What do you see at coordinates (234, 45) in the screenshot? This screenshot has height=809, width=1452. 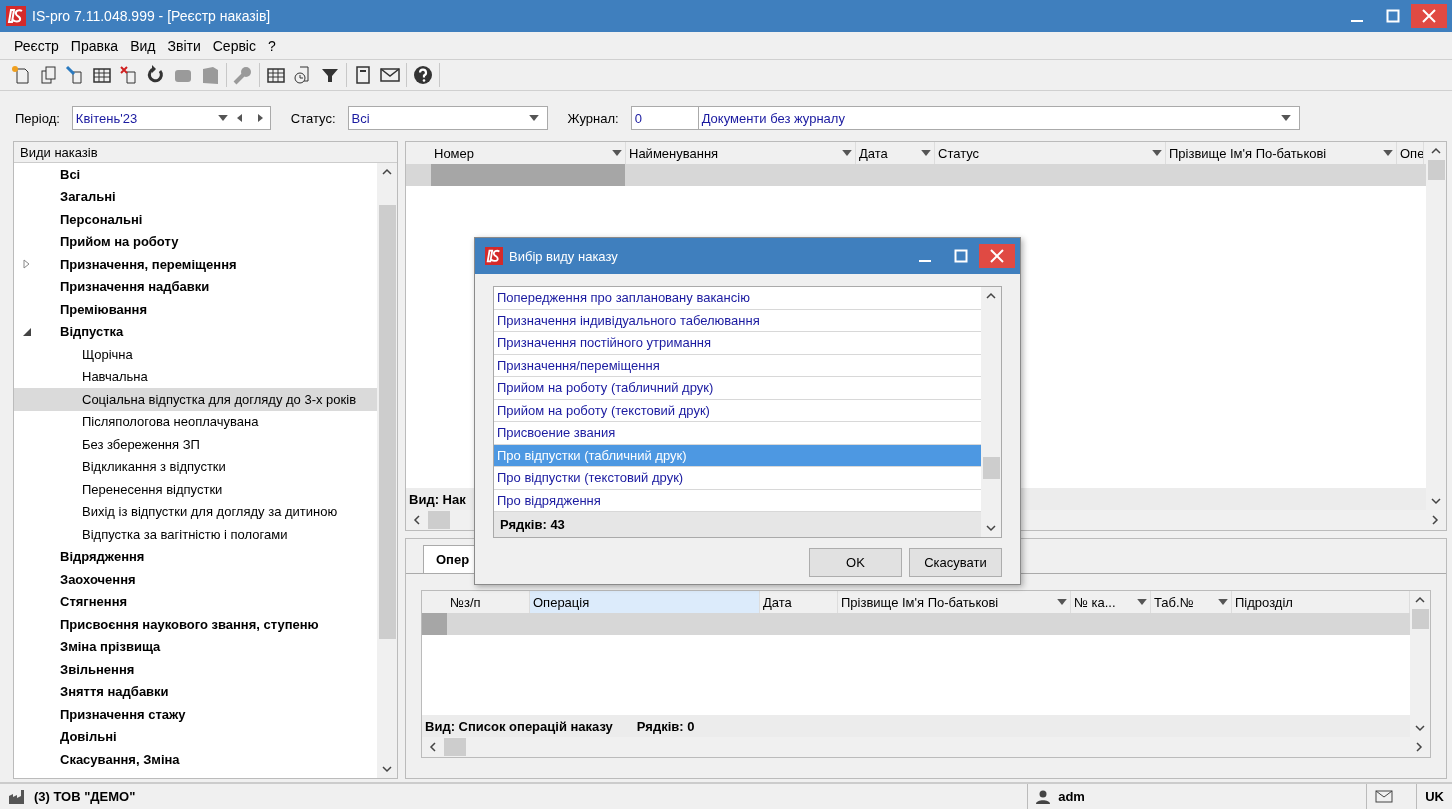 I see `menu-item: Сервіс` at bounding box center [234, 45].